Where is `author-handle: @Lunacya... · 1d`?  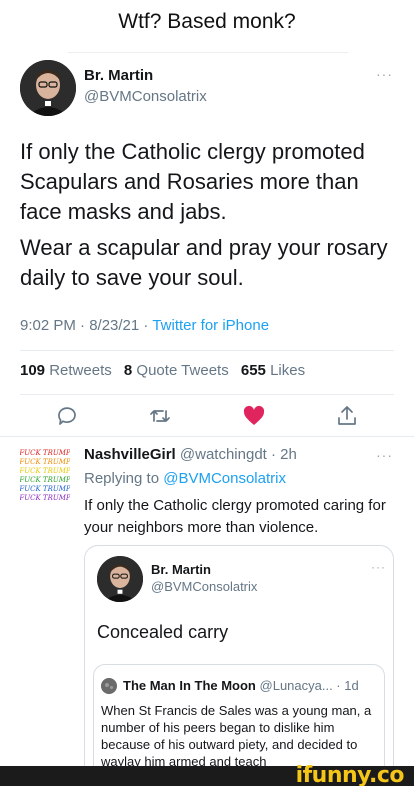
author-handle: @Lunacya... · 1d is located at coordinates (309, 685).